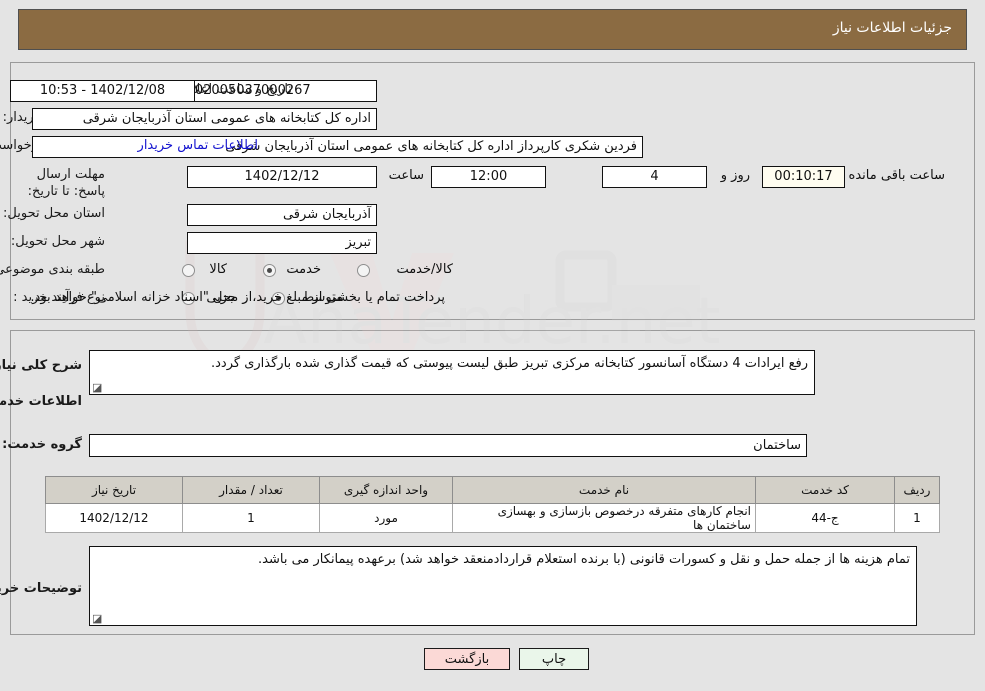 This screenshot has height=691, width=985. What do you see at coordinates (917, 518) in the screenshot?
I see `cell-radif: 1` at bounding box center [917, 518].